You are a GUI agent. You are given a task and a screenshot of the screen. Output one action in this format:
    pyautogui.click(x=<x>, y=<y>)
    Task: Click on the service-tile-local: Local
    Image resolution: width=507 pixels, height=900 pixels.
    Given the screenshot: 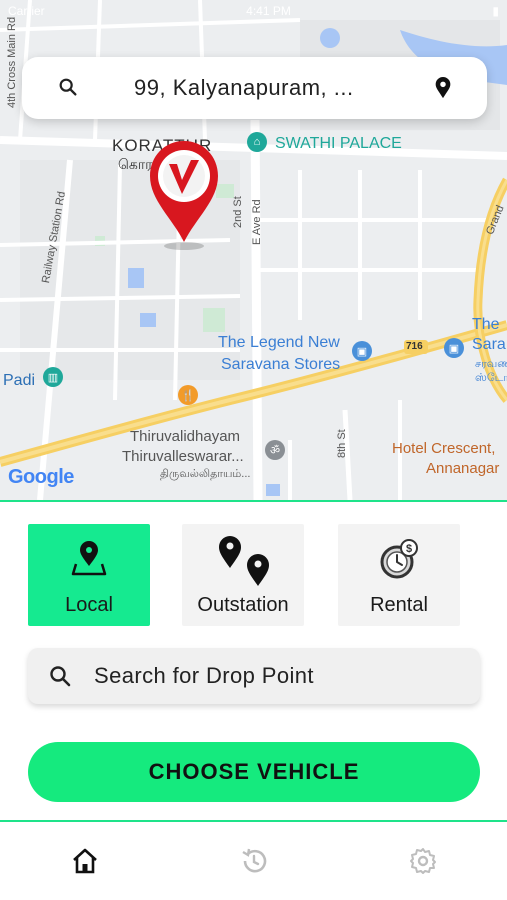 What is the action you would take?
    pyautogui.click(x=89, y=575)
    